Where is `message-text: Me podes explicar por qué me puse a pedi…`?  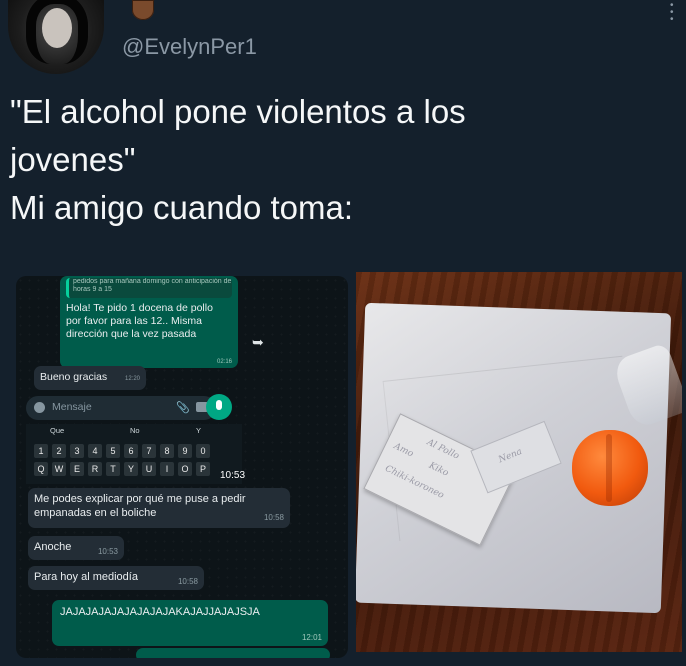 message-text: Me podes explicar por qué me puse a pedi… is located at coordinates (140, 506).